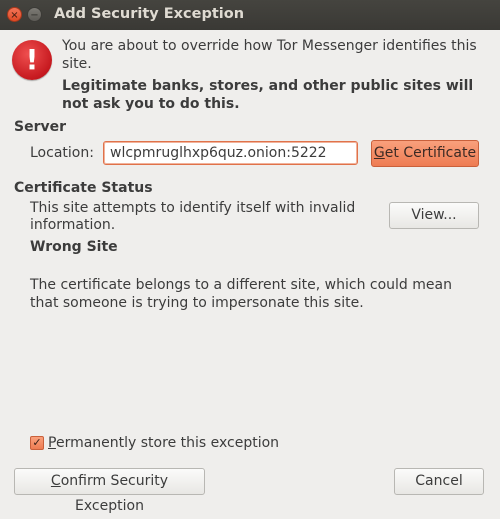  Describe the element at coordinates (34, 14) in the screenshot. I see `minimize-icon: −` at that location.